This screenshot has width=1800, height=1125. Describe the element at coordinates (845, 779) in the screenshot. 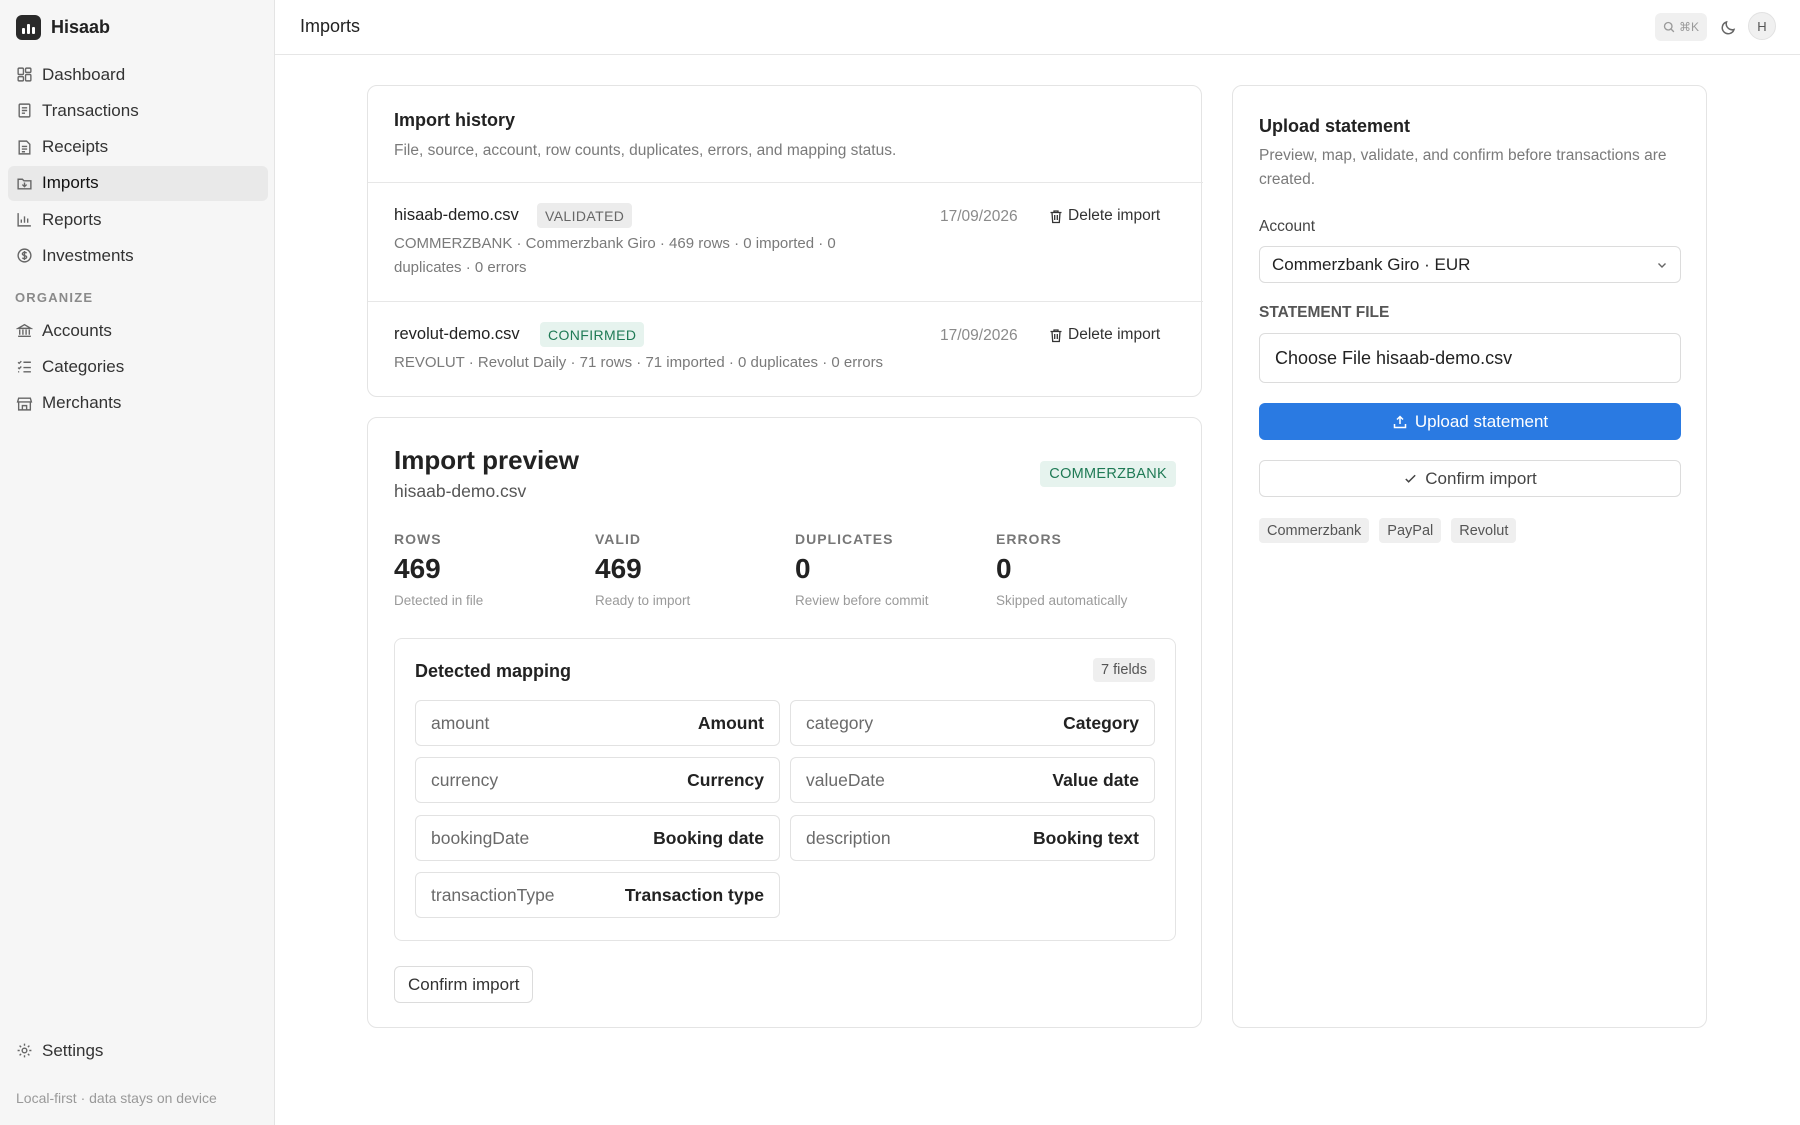

I see `mapping-key: valueDate` at that location.